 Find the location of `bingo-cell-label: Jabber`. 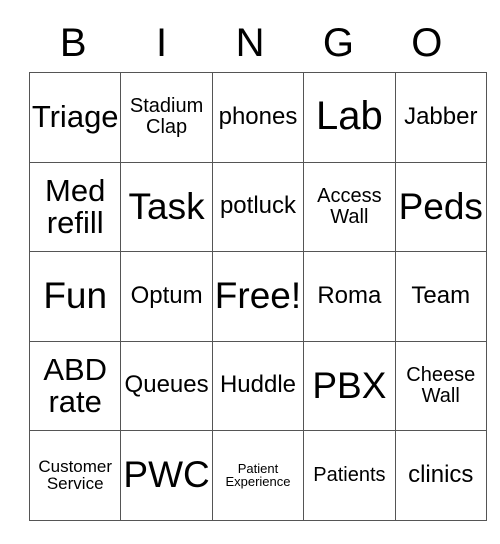

bingo-cell-label: Jabber is located at coordinates (441, 116).